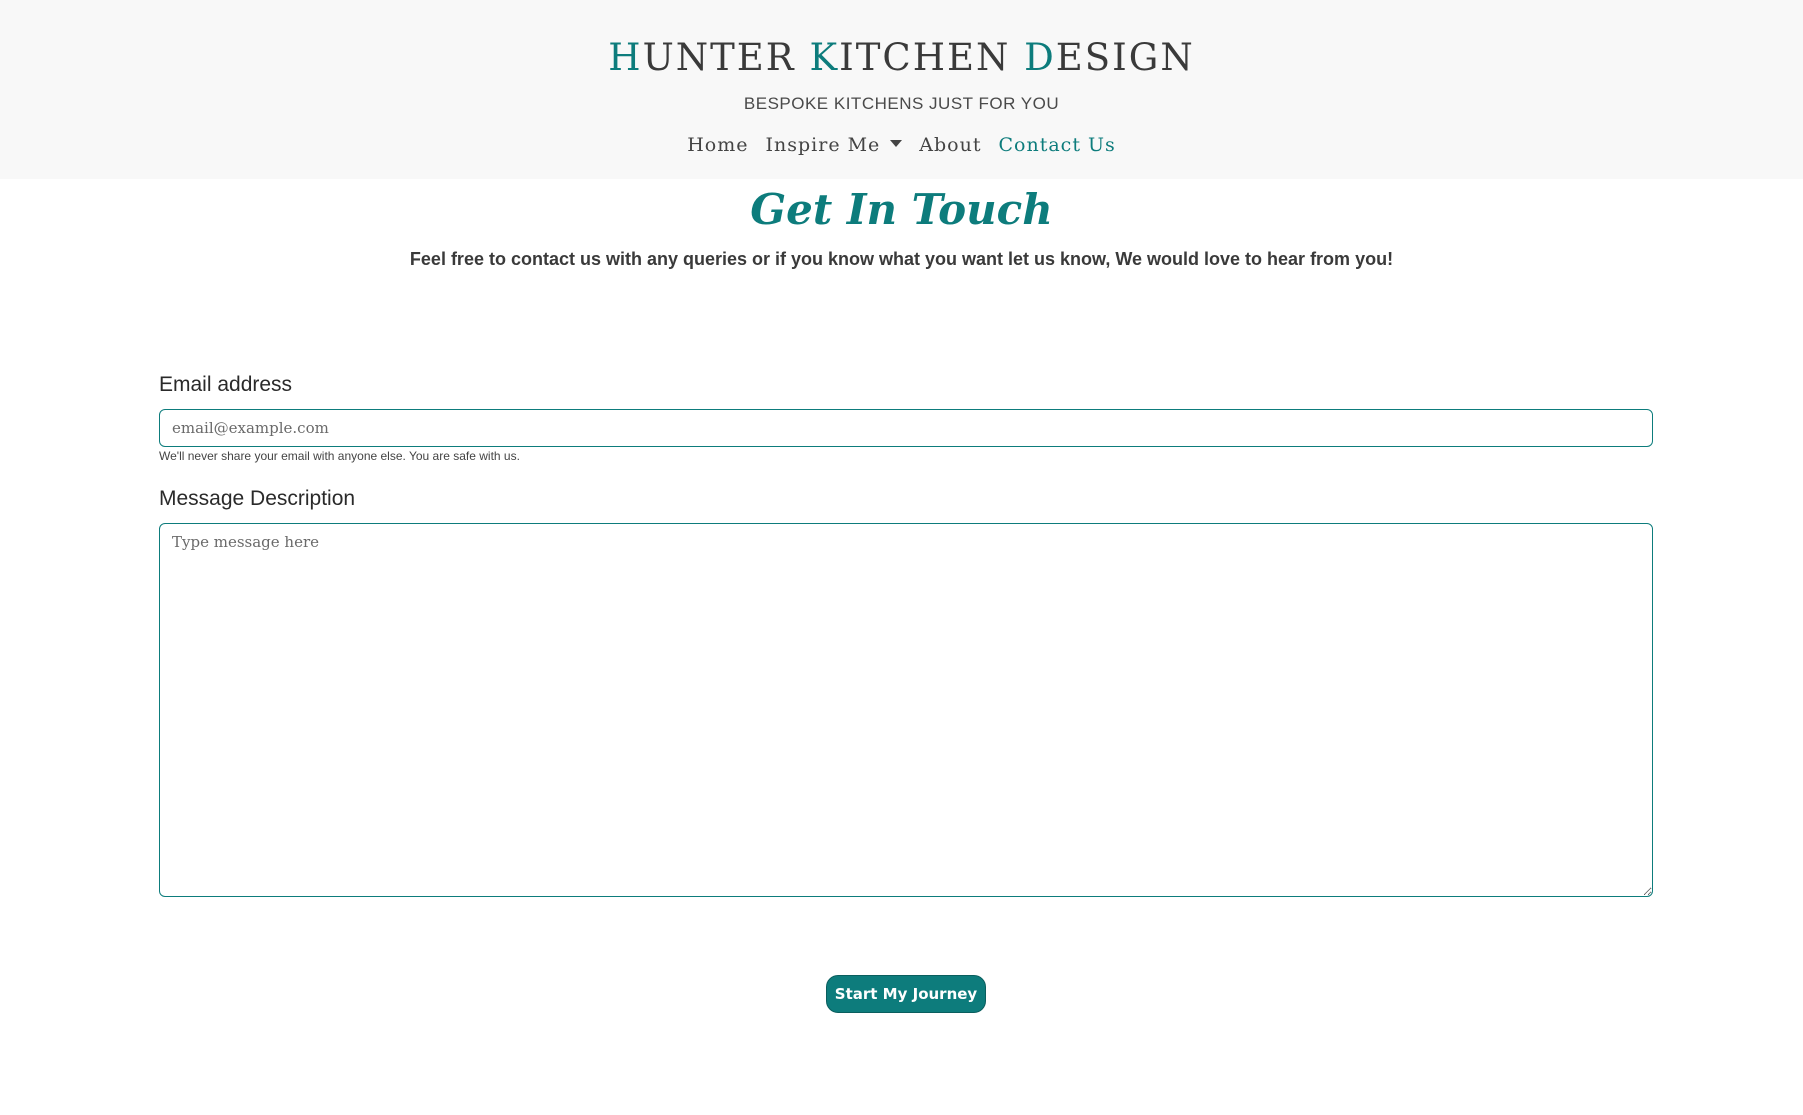  I want to click on brand-initial-d: D, so click(1040, 57).